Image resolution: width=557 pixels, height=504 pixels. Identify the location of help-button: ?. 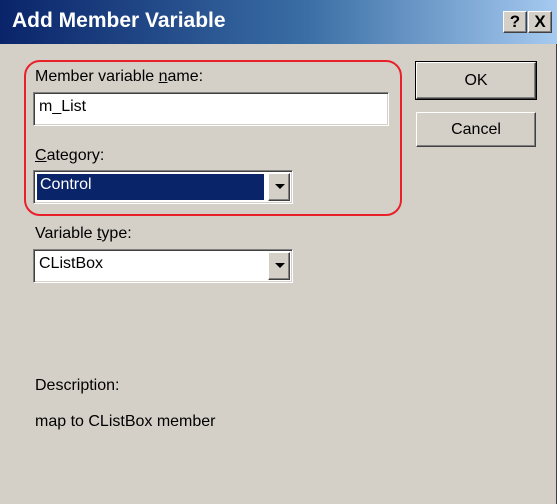
(515, 22).